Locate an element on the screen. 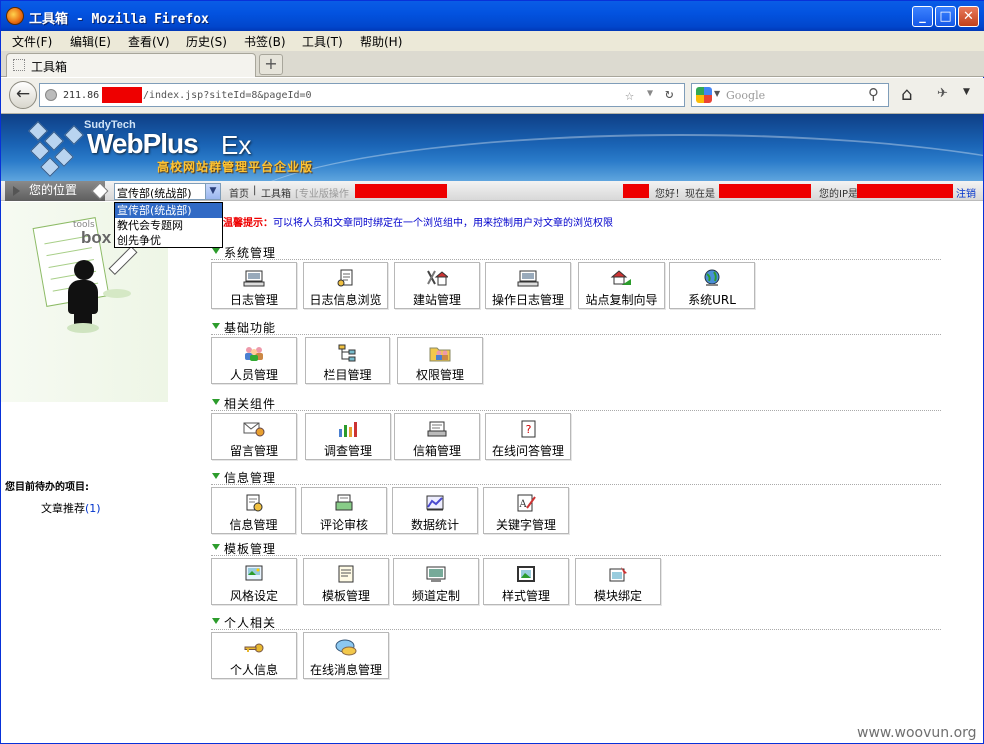 The image size is (984, 744). tool-tile-label: 信箱管理 is located at coordinates (436, 451).